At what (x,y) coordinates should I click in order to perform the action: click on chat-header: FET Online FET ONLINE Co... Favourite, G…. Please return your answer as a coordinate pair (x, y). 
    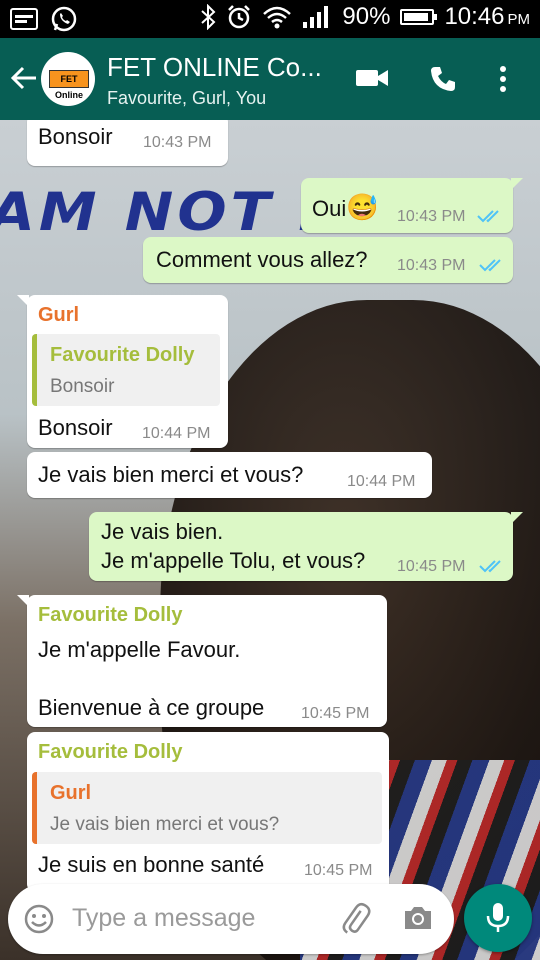
    Looking at the image, I should click on (270, 79).